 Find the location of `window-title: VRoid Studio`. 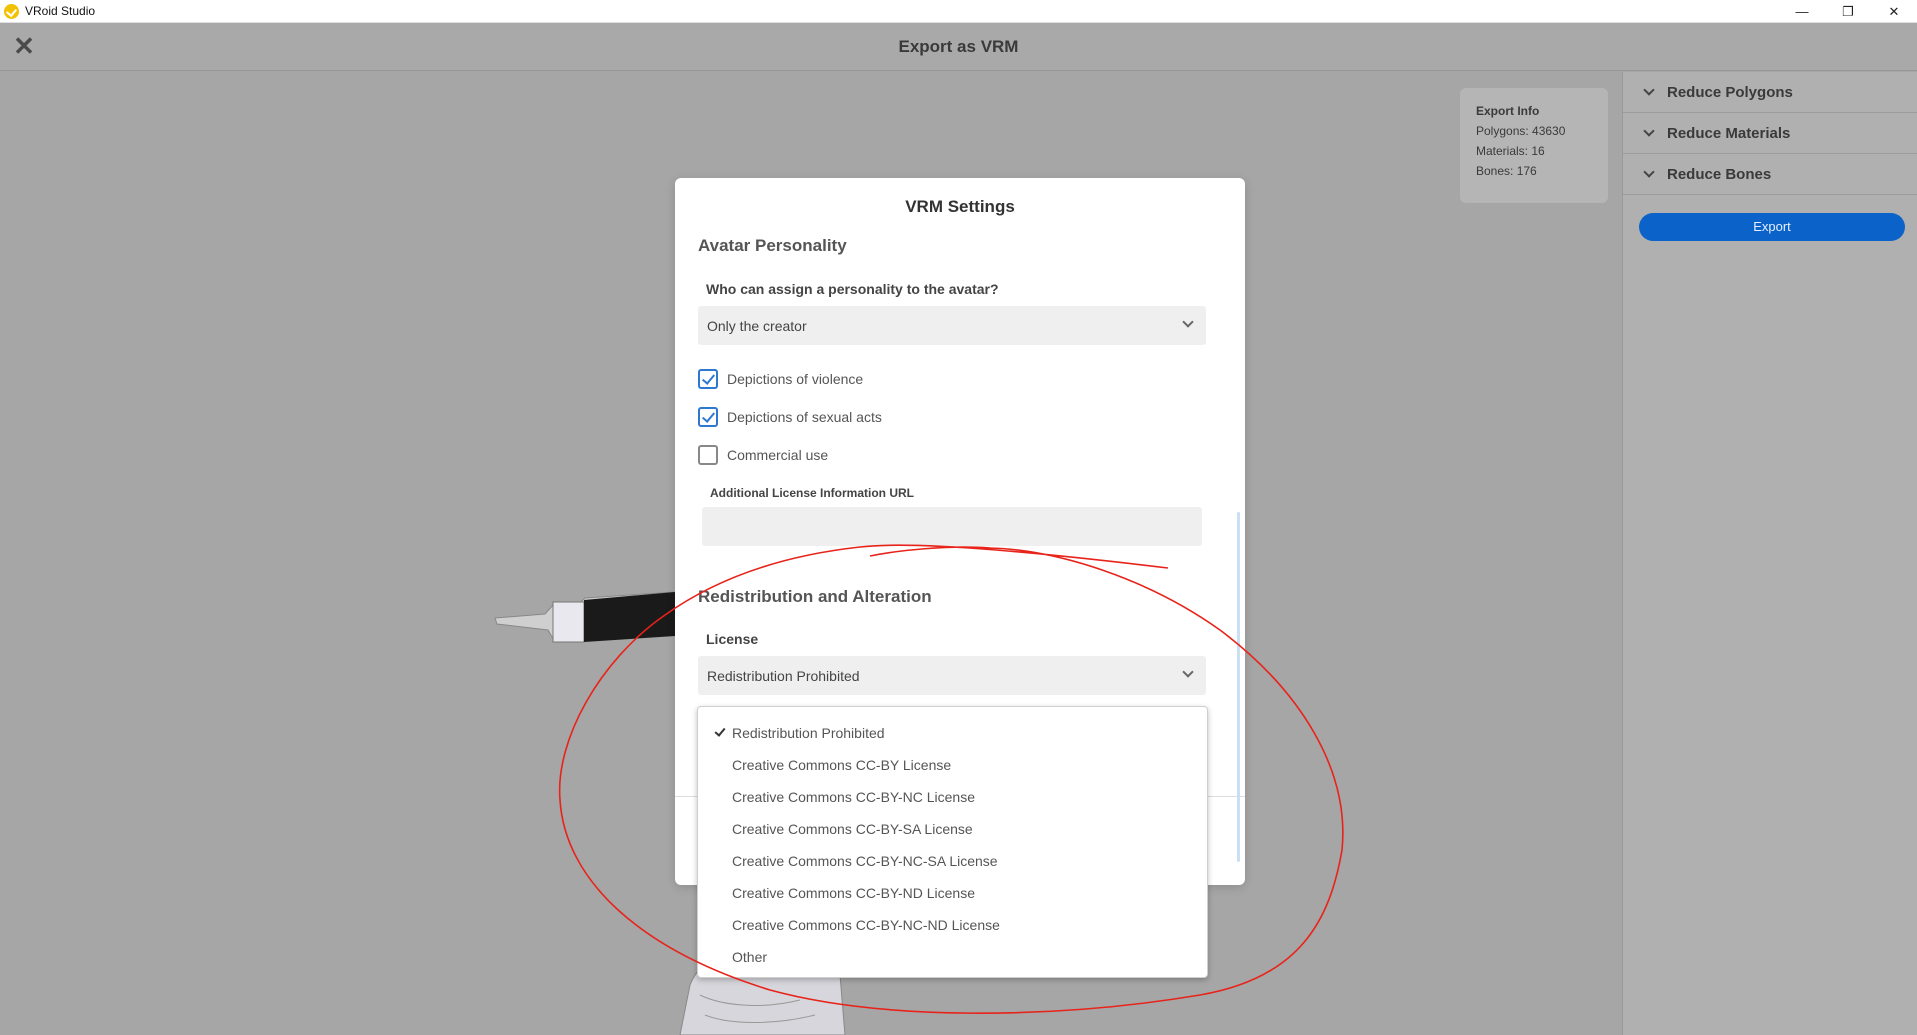

window-title: VRoid Studio is located at coordinates (60, 11).